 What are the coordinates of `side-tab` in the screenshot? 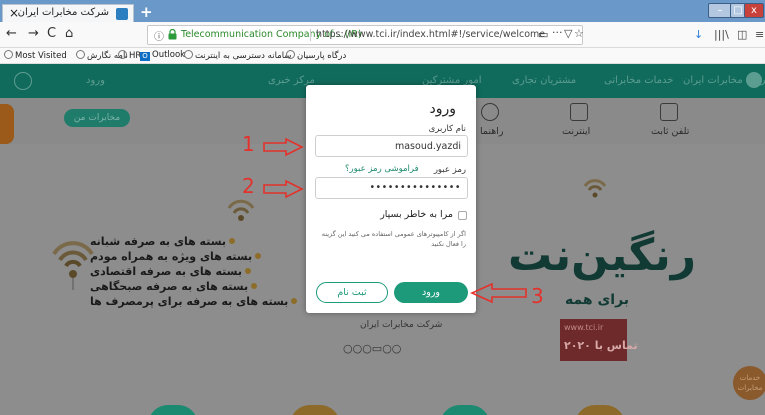 It's located at (7, 124).